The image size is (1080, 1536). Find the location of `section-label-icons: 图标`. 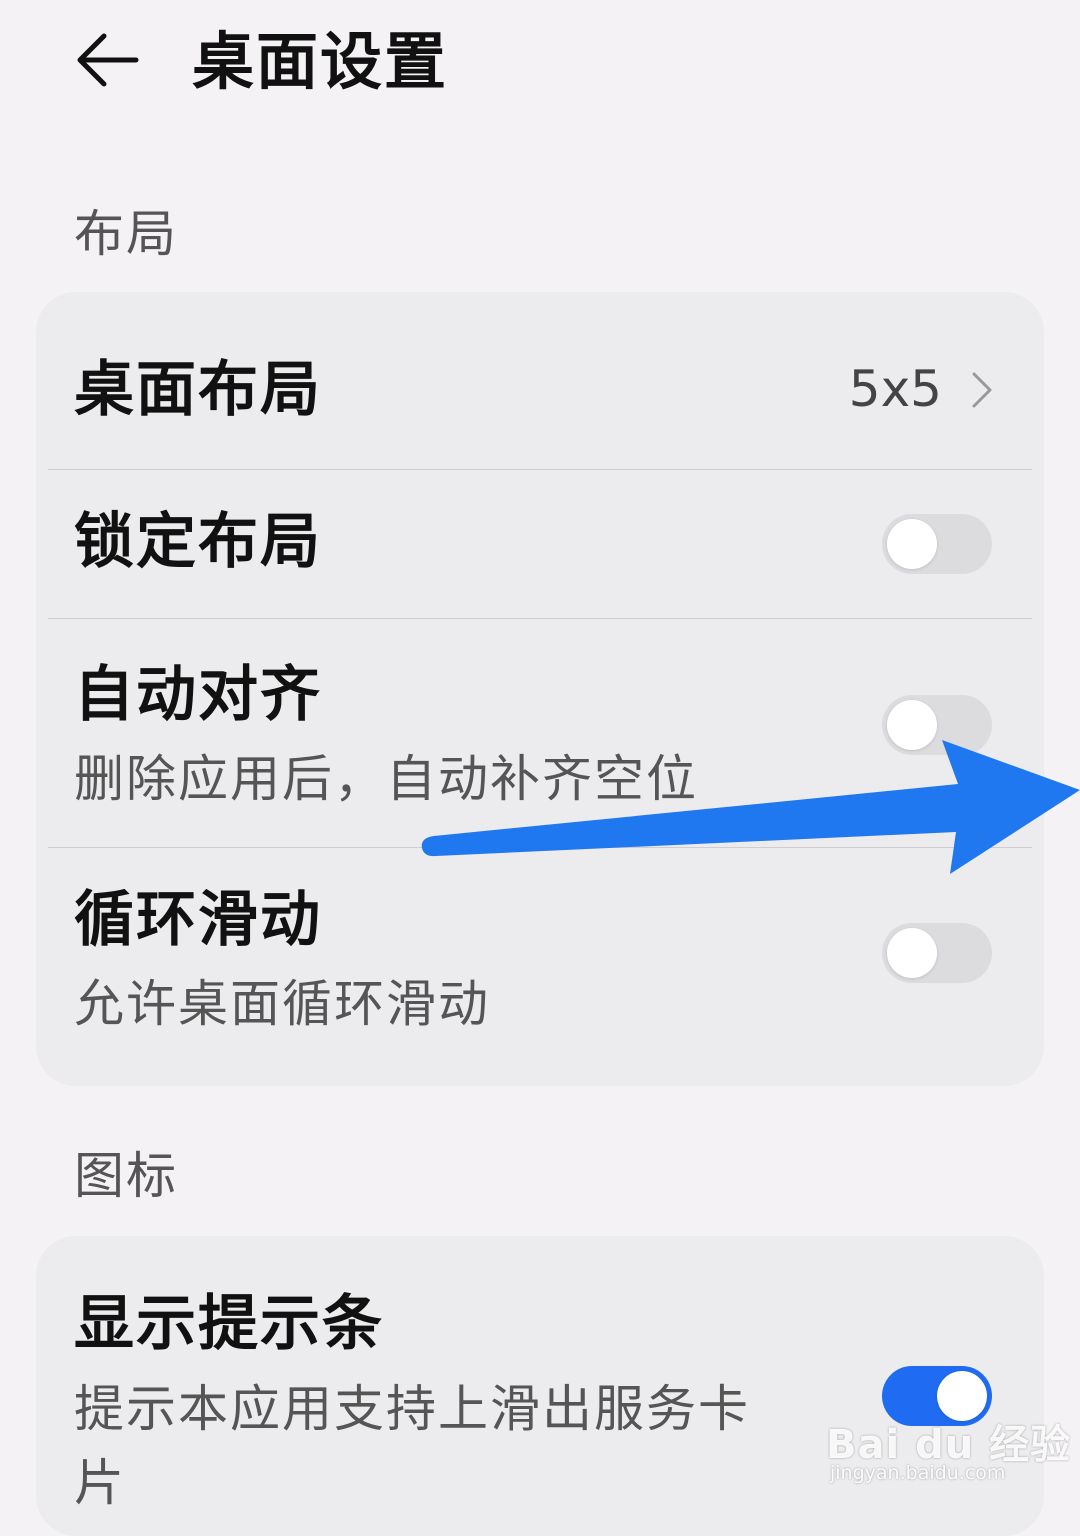

section-label-icons: 图标 is located at coordinates (126, 1176).